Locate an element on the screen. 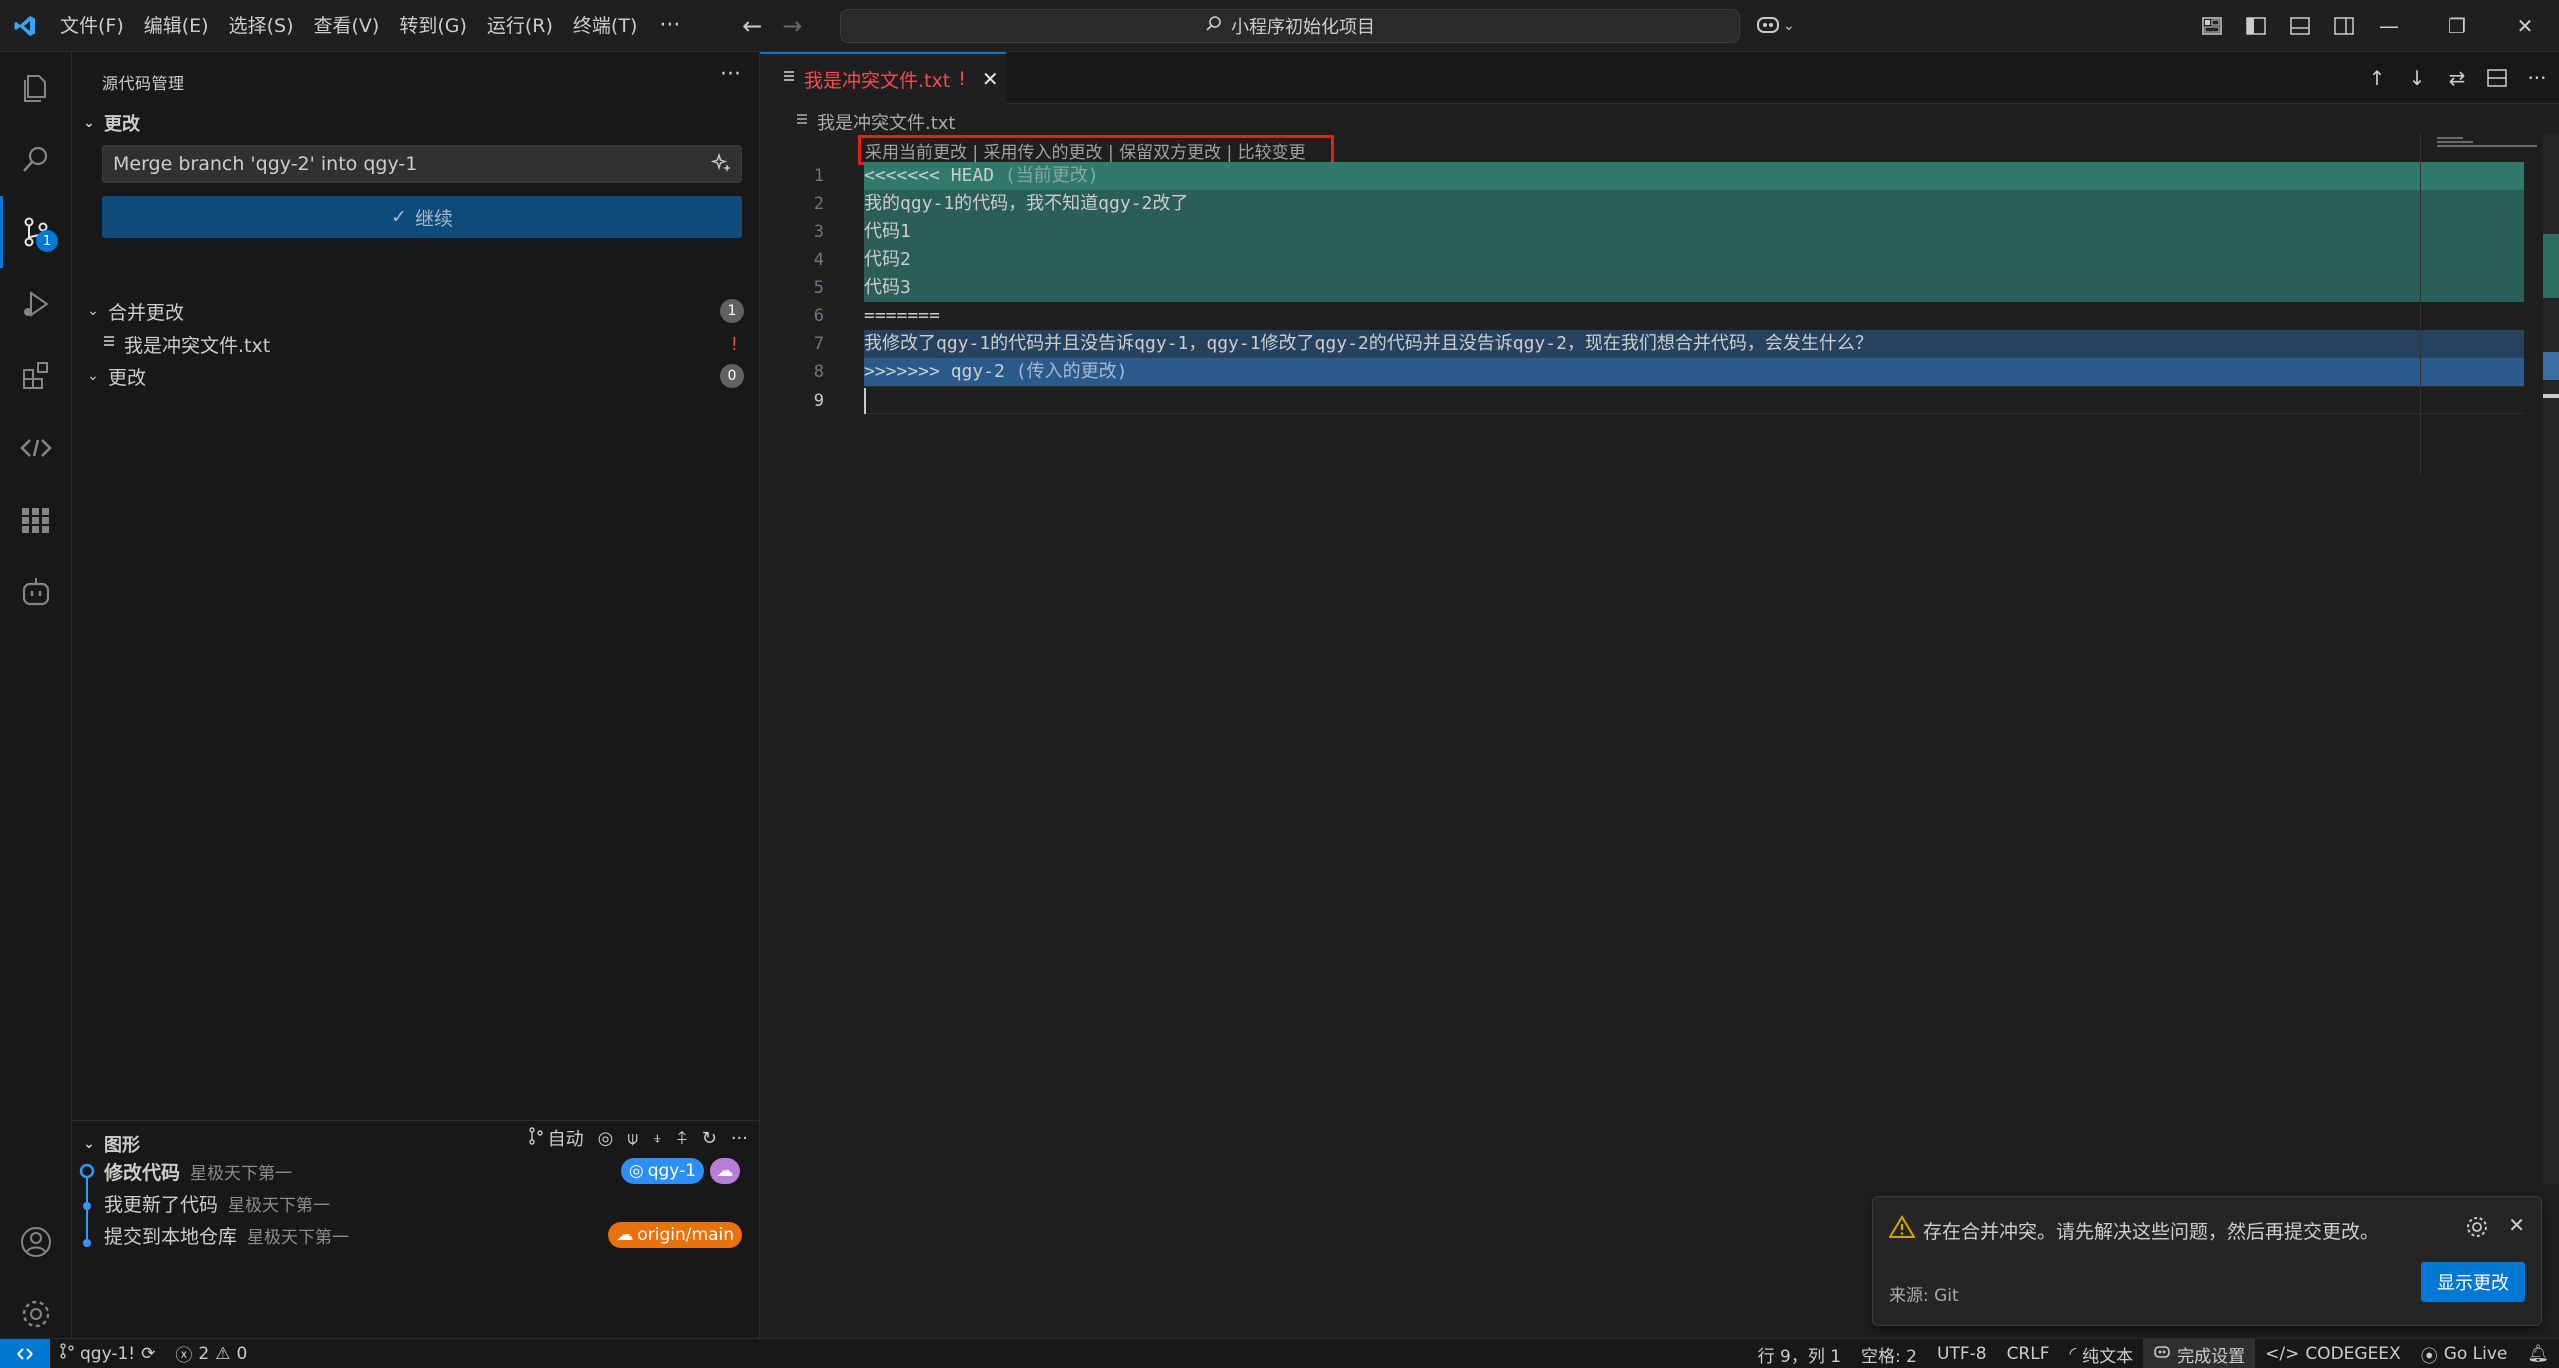  line-number: 6 is located at coordinates (818, 316).